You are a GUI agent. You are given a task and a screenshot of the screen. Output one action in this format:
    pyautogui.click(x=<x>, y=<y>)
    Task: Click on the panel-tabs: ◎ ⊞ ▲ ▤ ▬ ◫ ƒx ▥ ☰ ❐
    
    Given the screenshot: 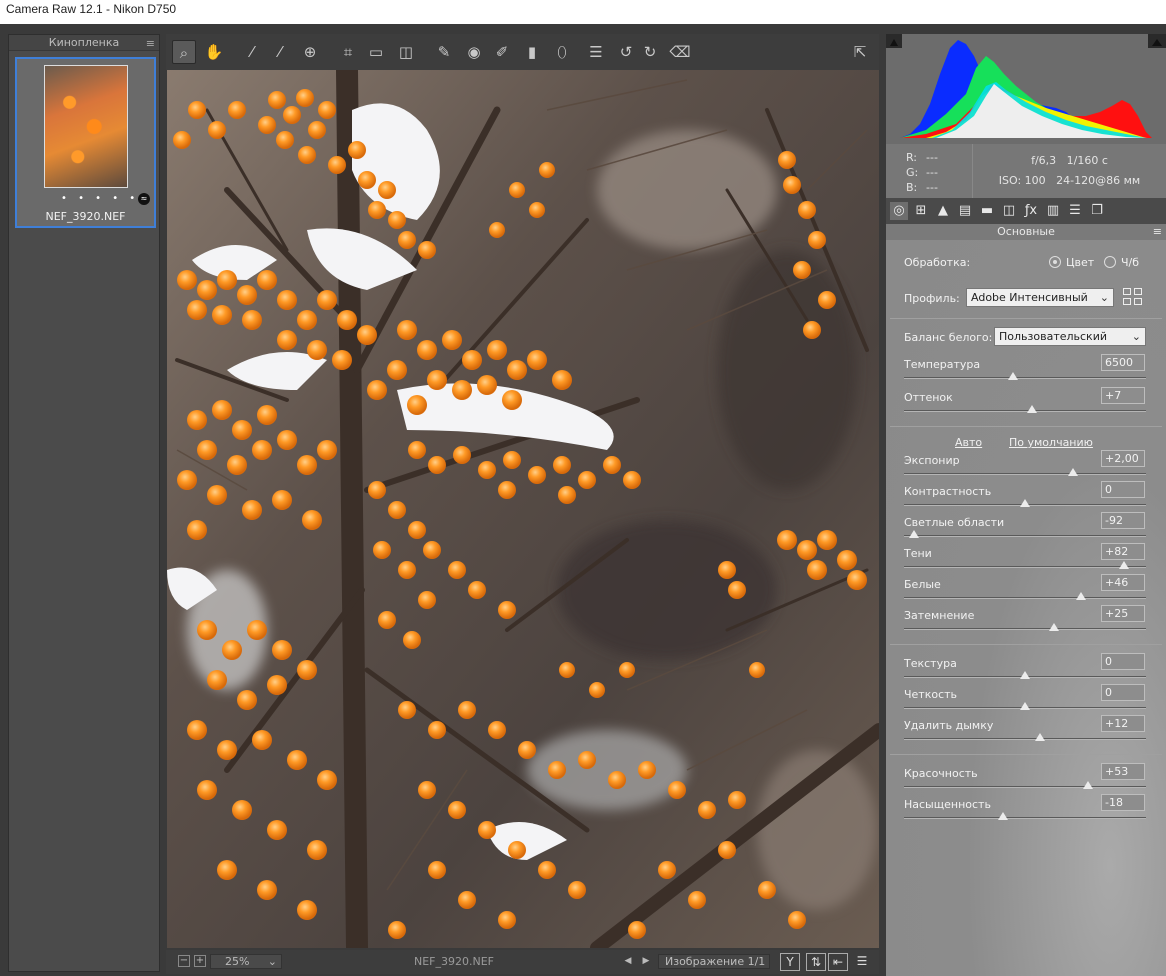 What is the action you would take?
    pyautogui.click(x=1026, y=211)
    